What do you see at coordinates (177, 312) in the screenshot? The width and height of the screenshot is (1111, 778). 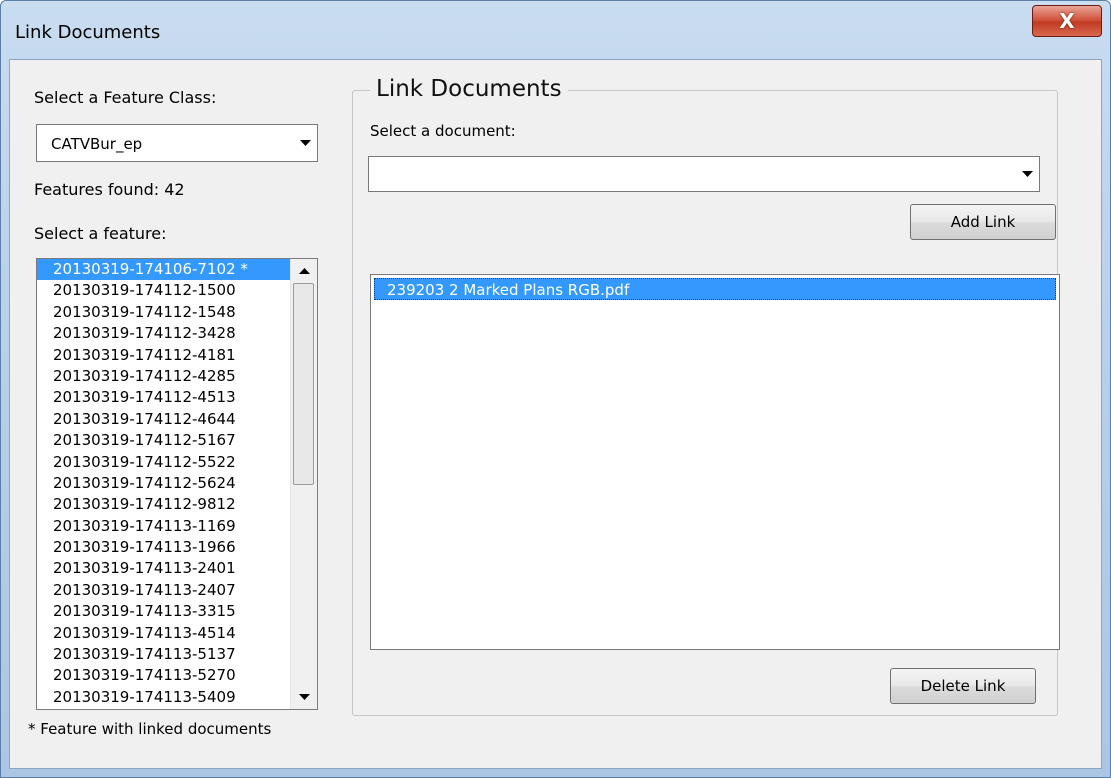 I see `feature-list-item: 20130319-174112-1548` at bounding box center [177, 312].